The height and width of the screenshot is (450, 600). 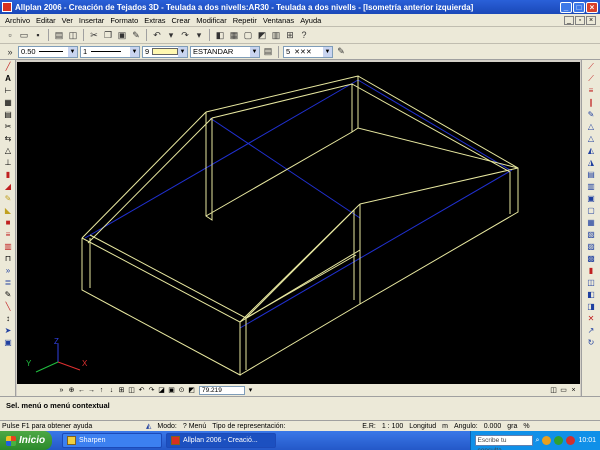 I want to click on rafter-icon: ∥, so click(x=591, y=102).